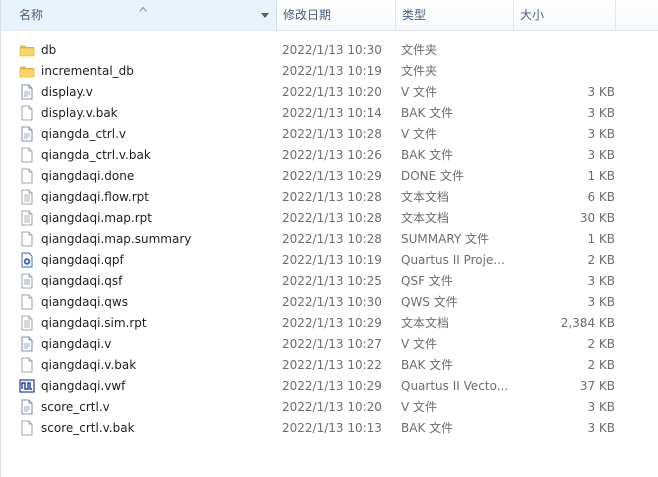 This screenshot has width=658, height=477. Describe the element at coordinates (445, 239) in the screenshot. I see `file-type: SUMMARY 文件` at that location.